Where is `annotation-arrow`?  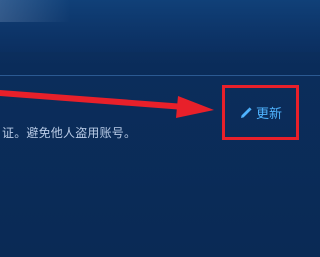 annotation-arrow is located at coordinates (107, 104).